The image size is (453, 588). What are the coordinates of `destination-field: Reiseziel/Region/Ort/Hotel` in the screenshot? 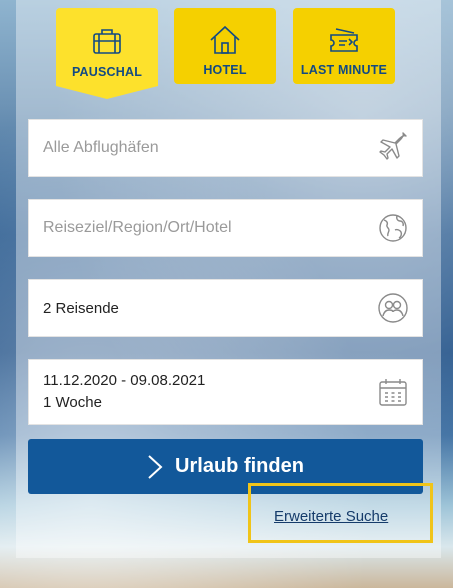 It's located at (225, 228).